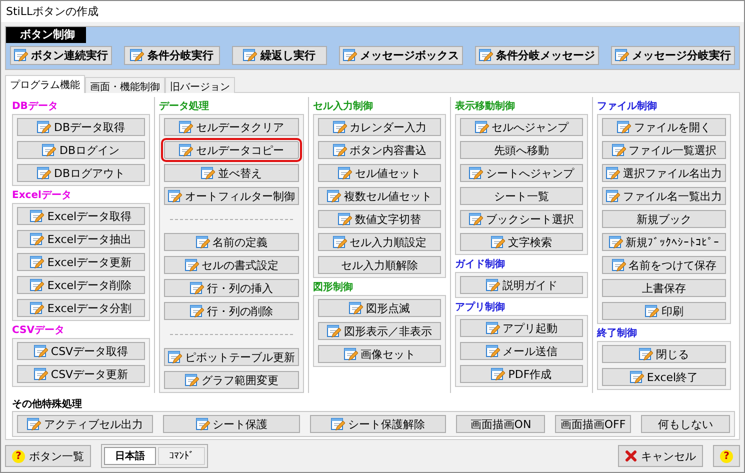  Describe the element at coordinates (231, 196) in the screenshot. I see `function-button: オートフィルター制御` at that location.